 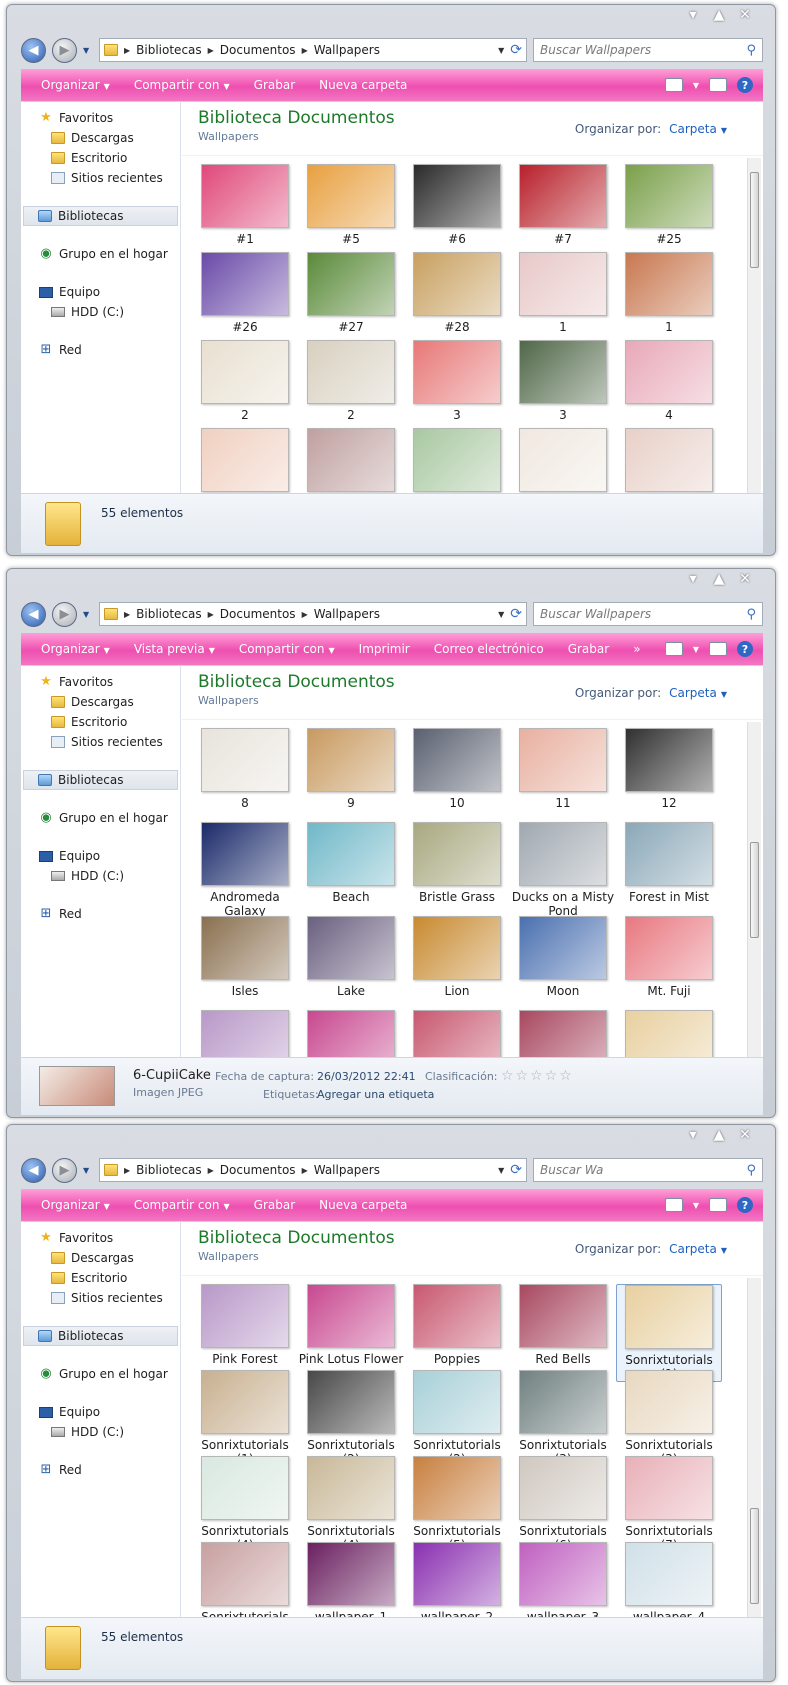 What do you see at coordinates (563, 769) in the screenshot?
I see `file-thumbnail-item: 11` at bounding box center [563, 769].